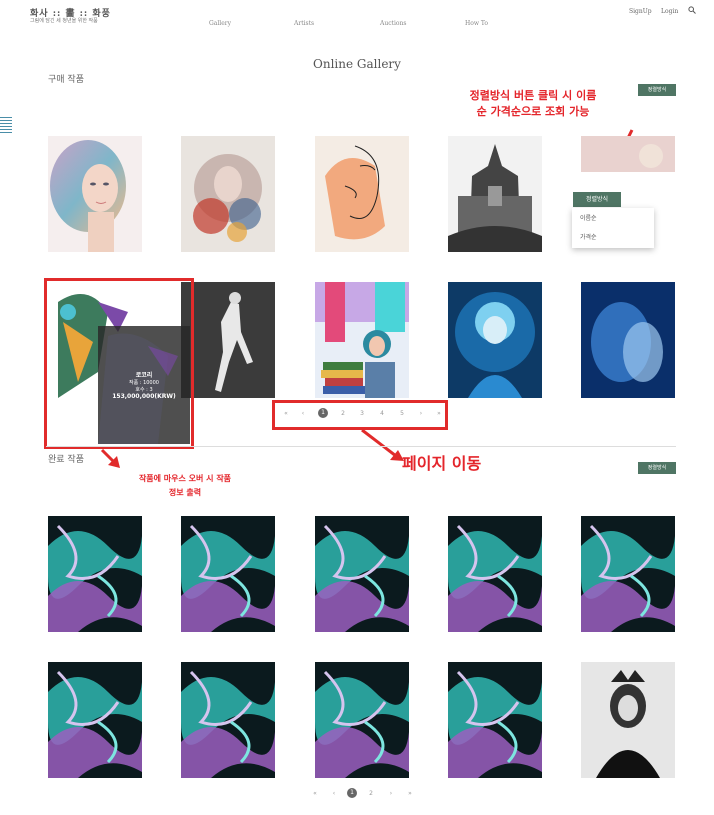 The image size is (714, 815). I want to click on nav-gallery: Gallery, so click(220, 23).